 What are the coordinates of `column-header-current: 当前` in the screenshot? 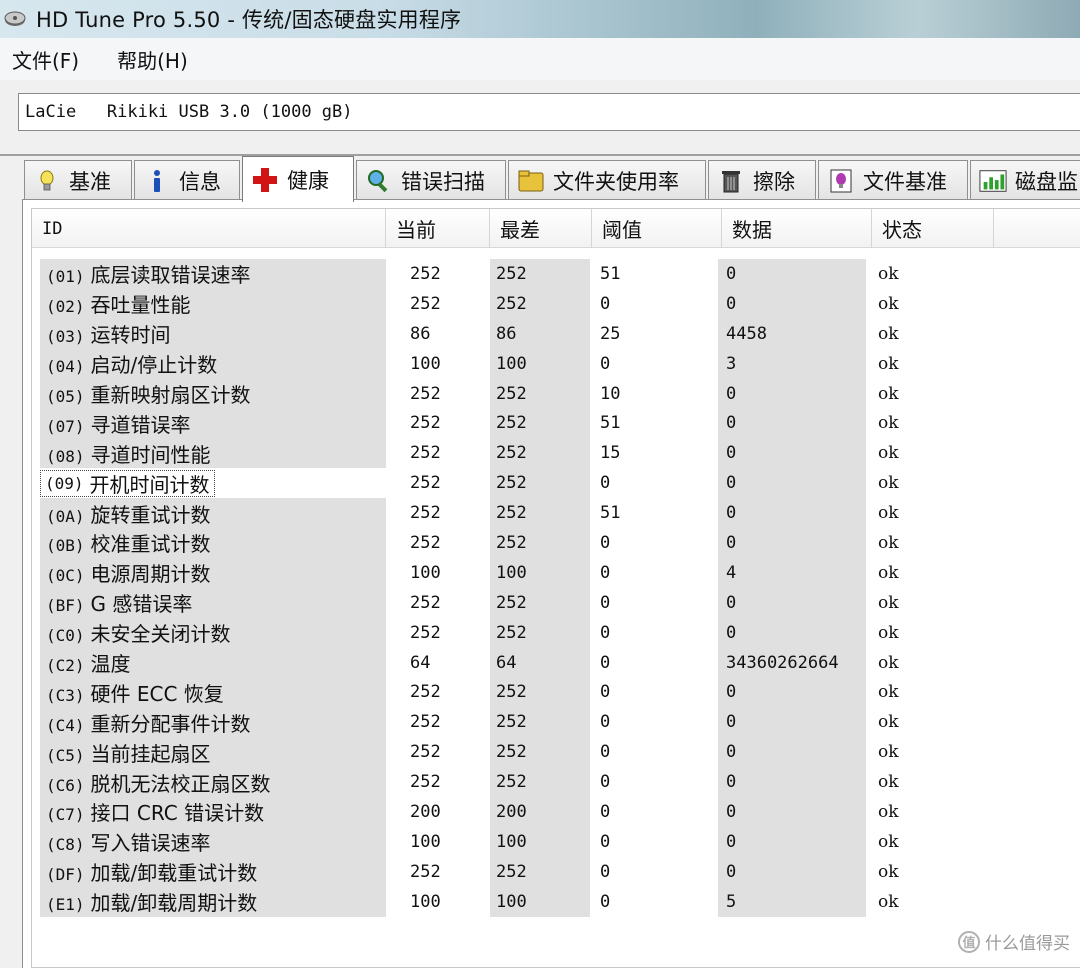 It's located at (438, 228).